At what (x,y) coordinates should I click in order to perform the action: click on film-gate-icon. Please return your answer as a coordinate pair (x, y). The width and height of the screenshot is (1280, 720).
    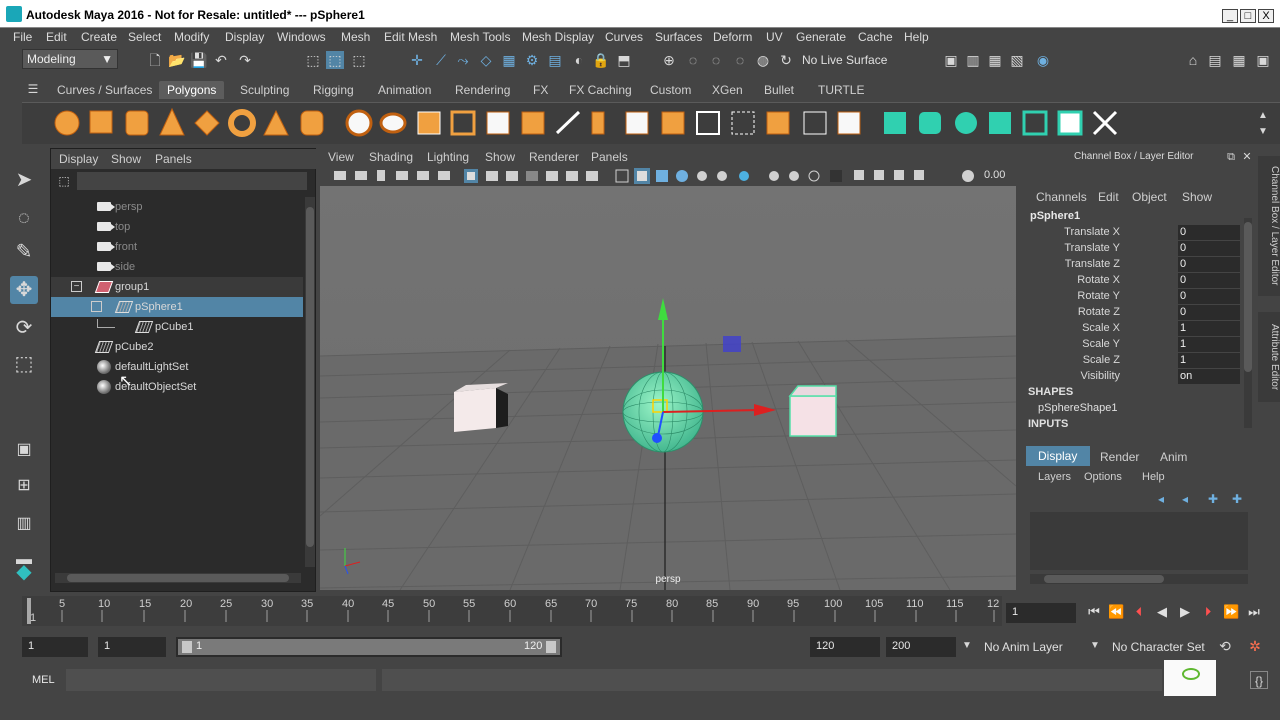
    Looking at the image, I should click on (492, 176).